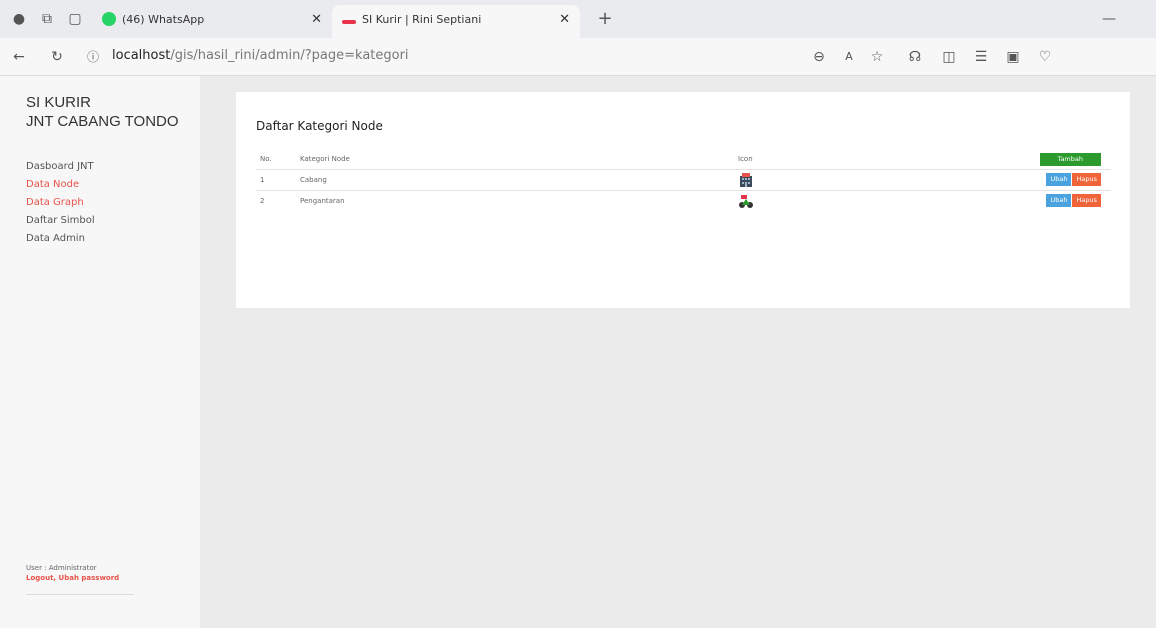 The width and height of the screenshot is (1156, 628). I want to click on add-button: Tambah, so click(1070, 159).